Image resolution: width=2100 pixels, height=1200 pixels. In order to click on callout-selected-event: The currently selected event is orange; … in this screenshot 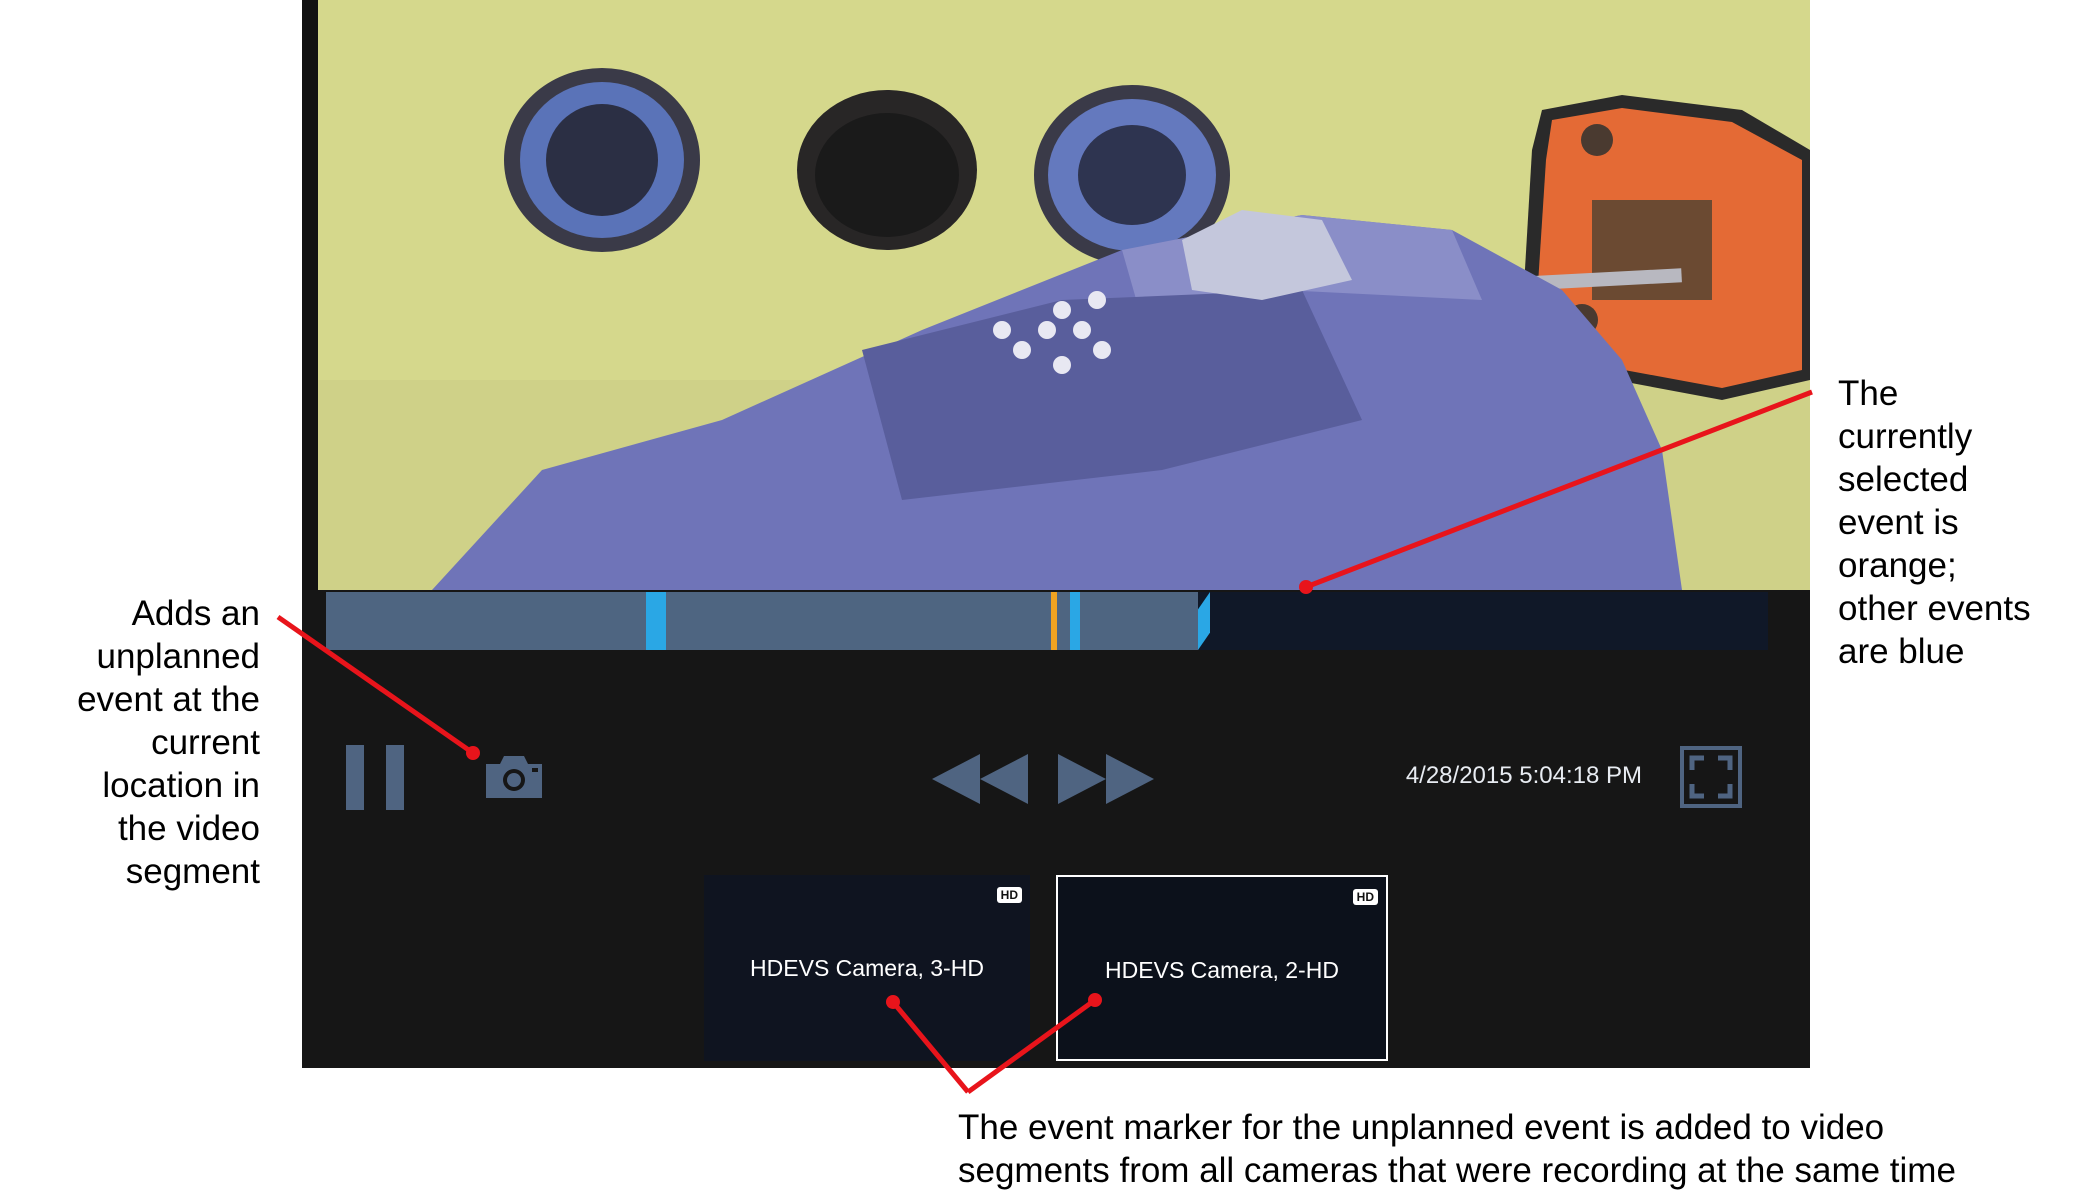, I will do `click(1934, 522)`.